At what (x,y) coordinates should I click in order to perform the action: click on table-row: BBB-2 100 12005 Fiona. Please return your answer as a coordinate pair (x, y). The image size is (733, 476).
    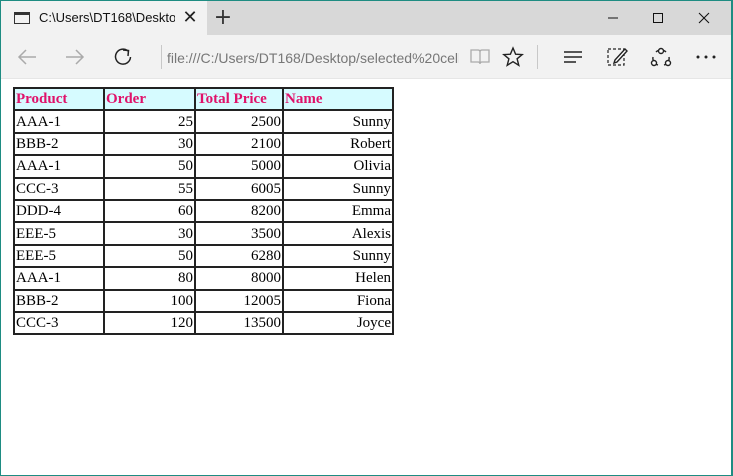
    Looking at the image, I should click on (203, 300).